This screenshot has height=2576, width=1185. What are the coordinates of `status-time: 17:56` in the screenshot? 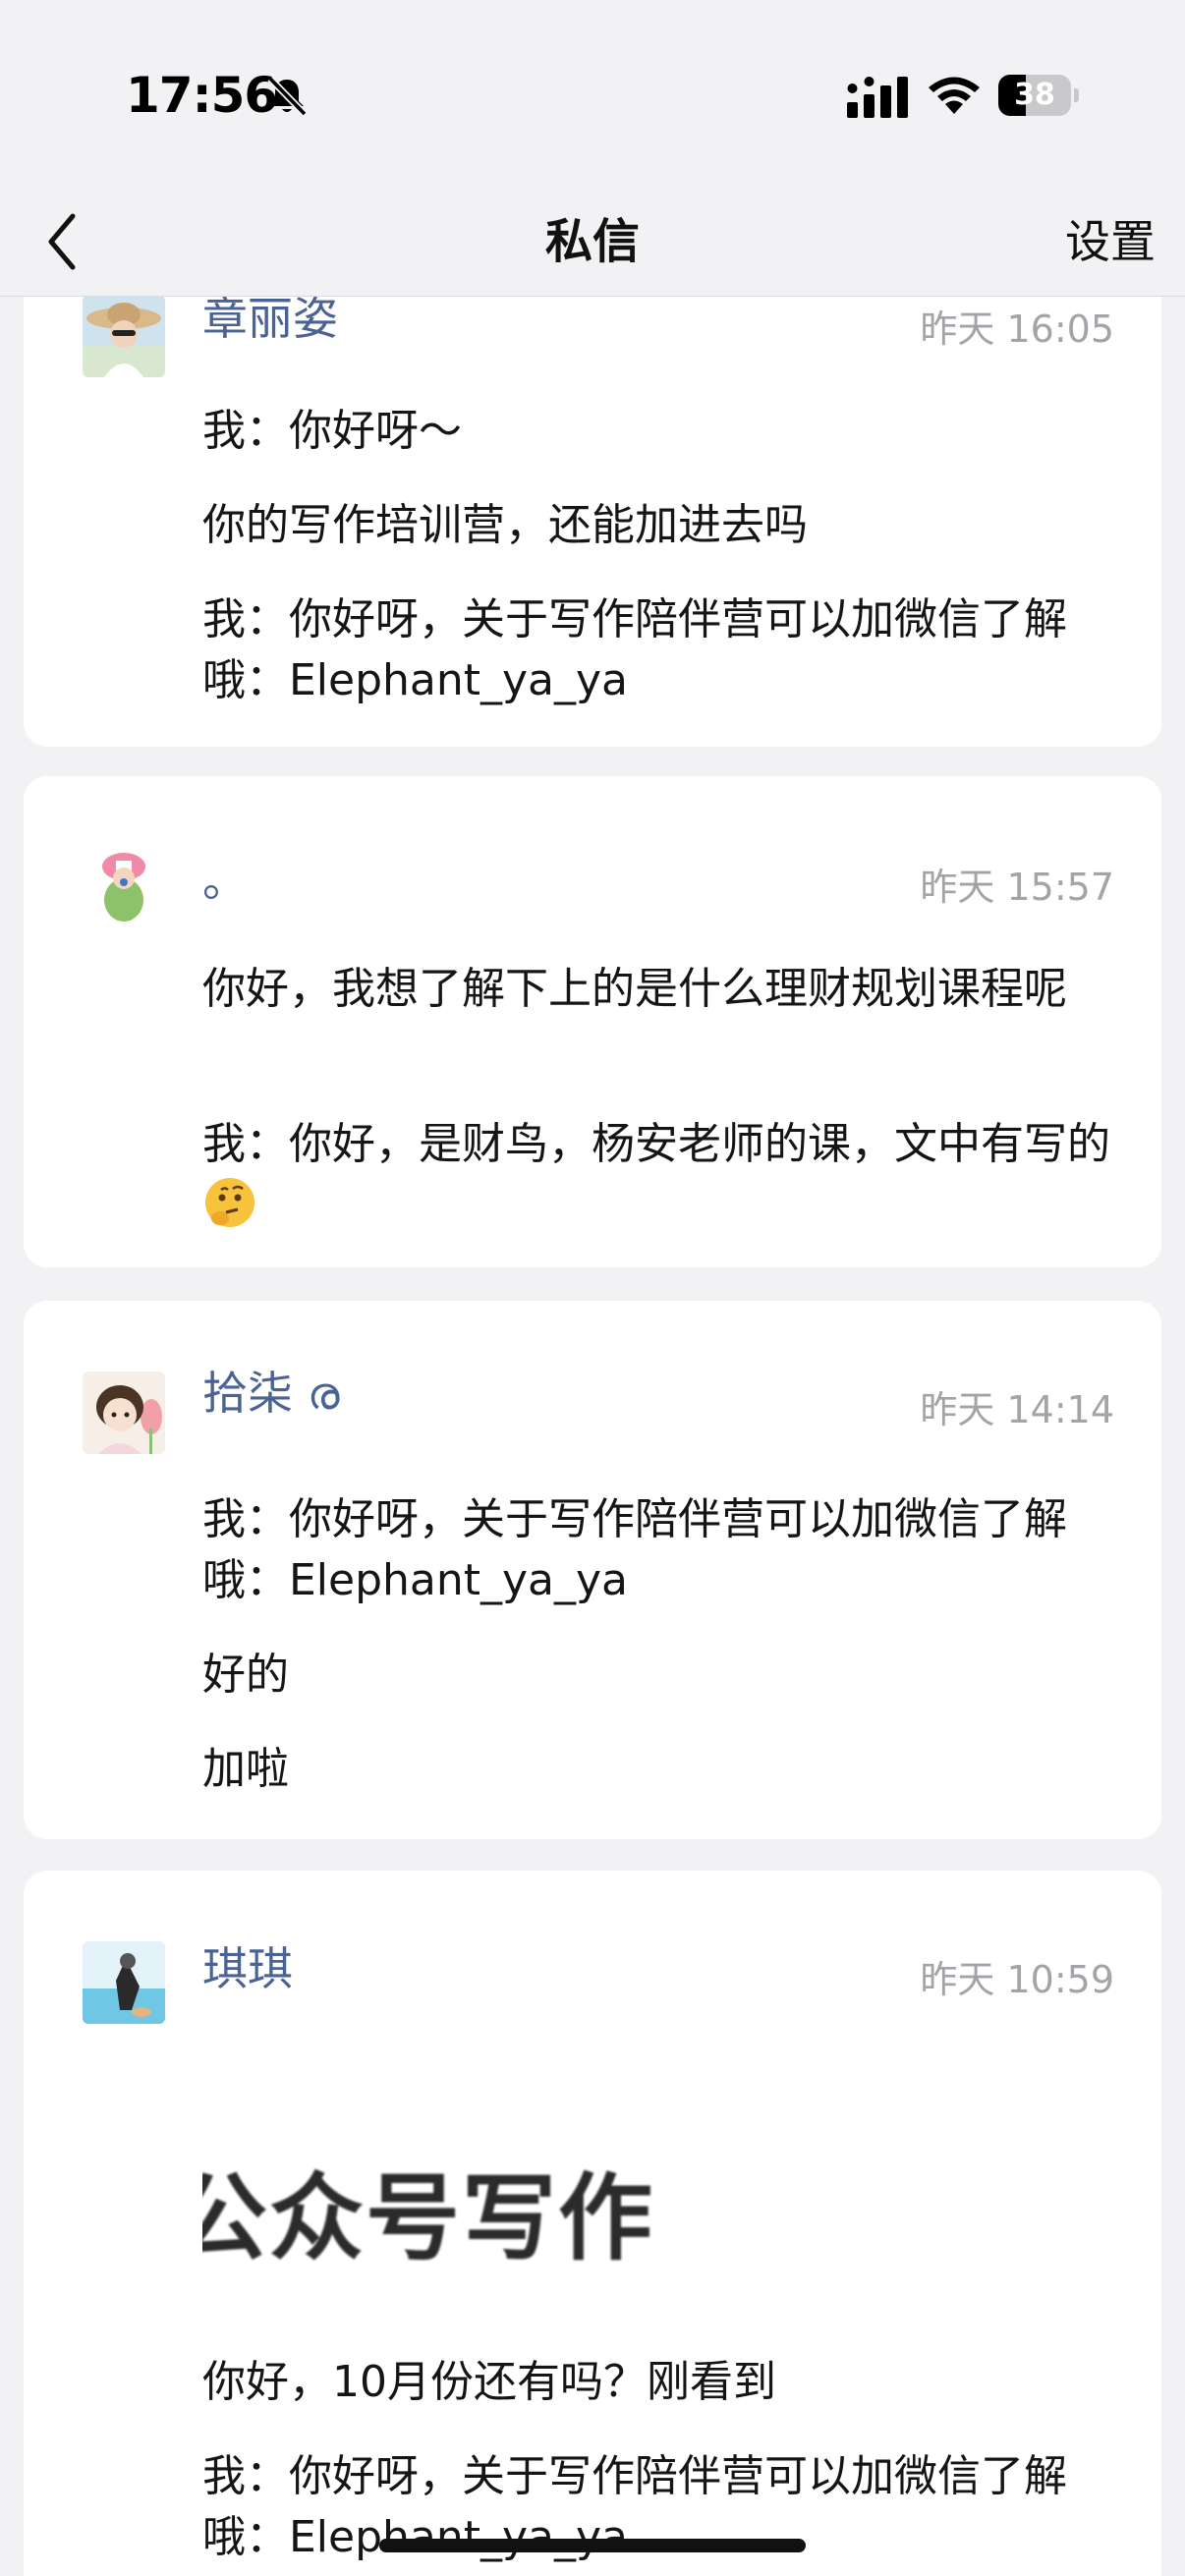 It's located at (202, 95).